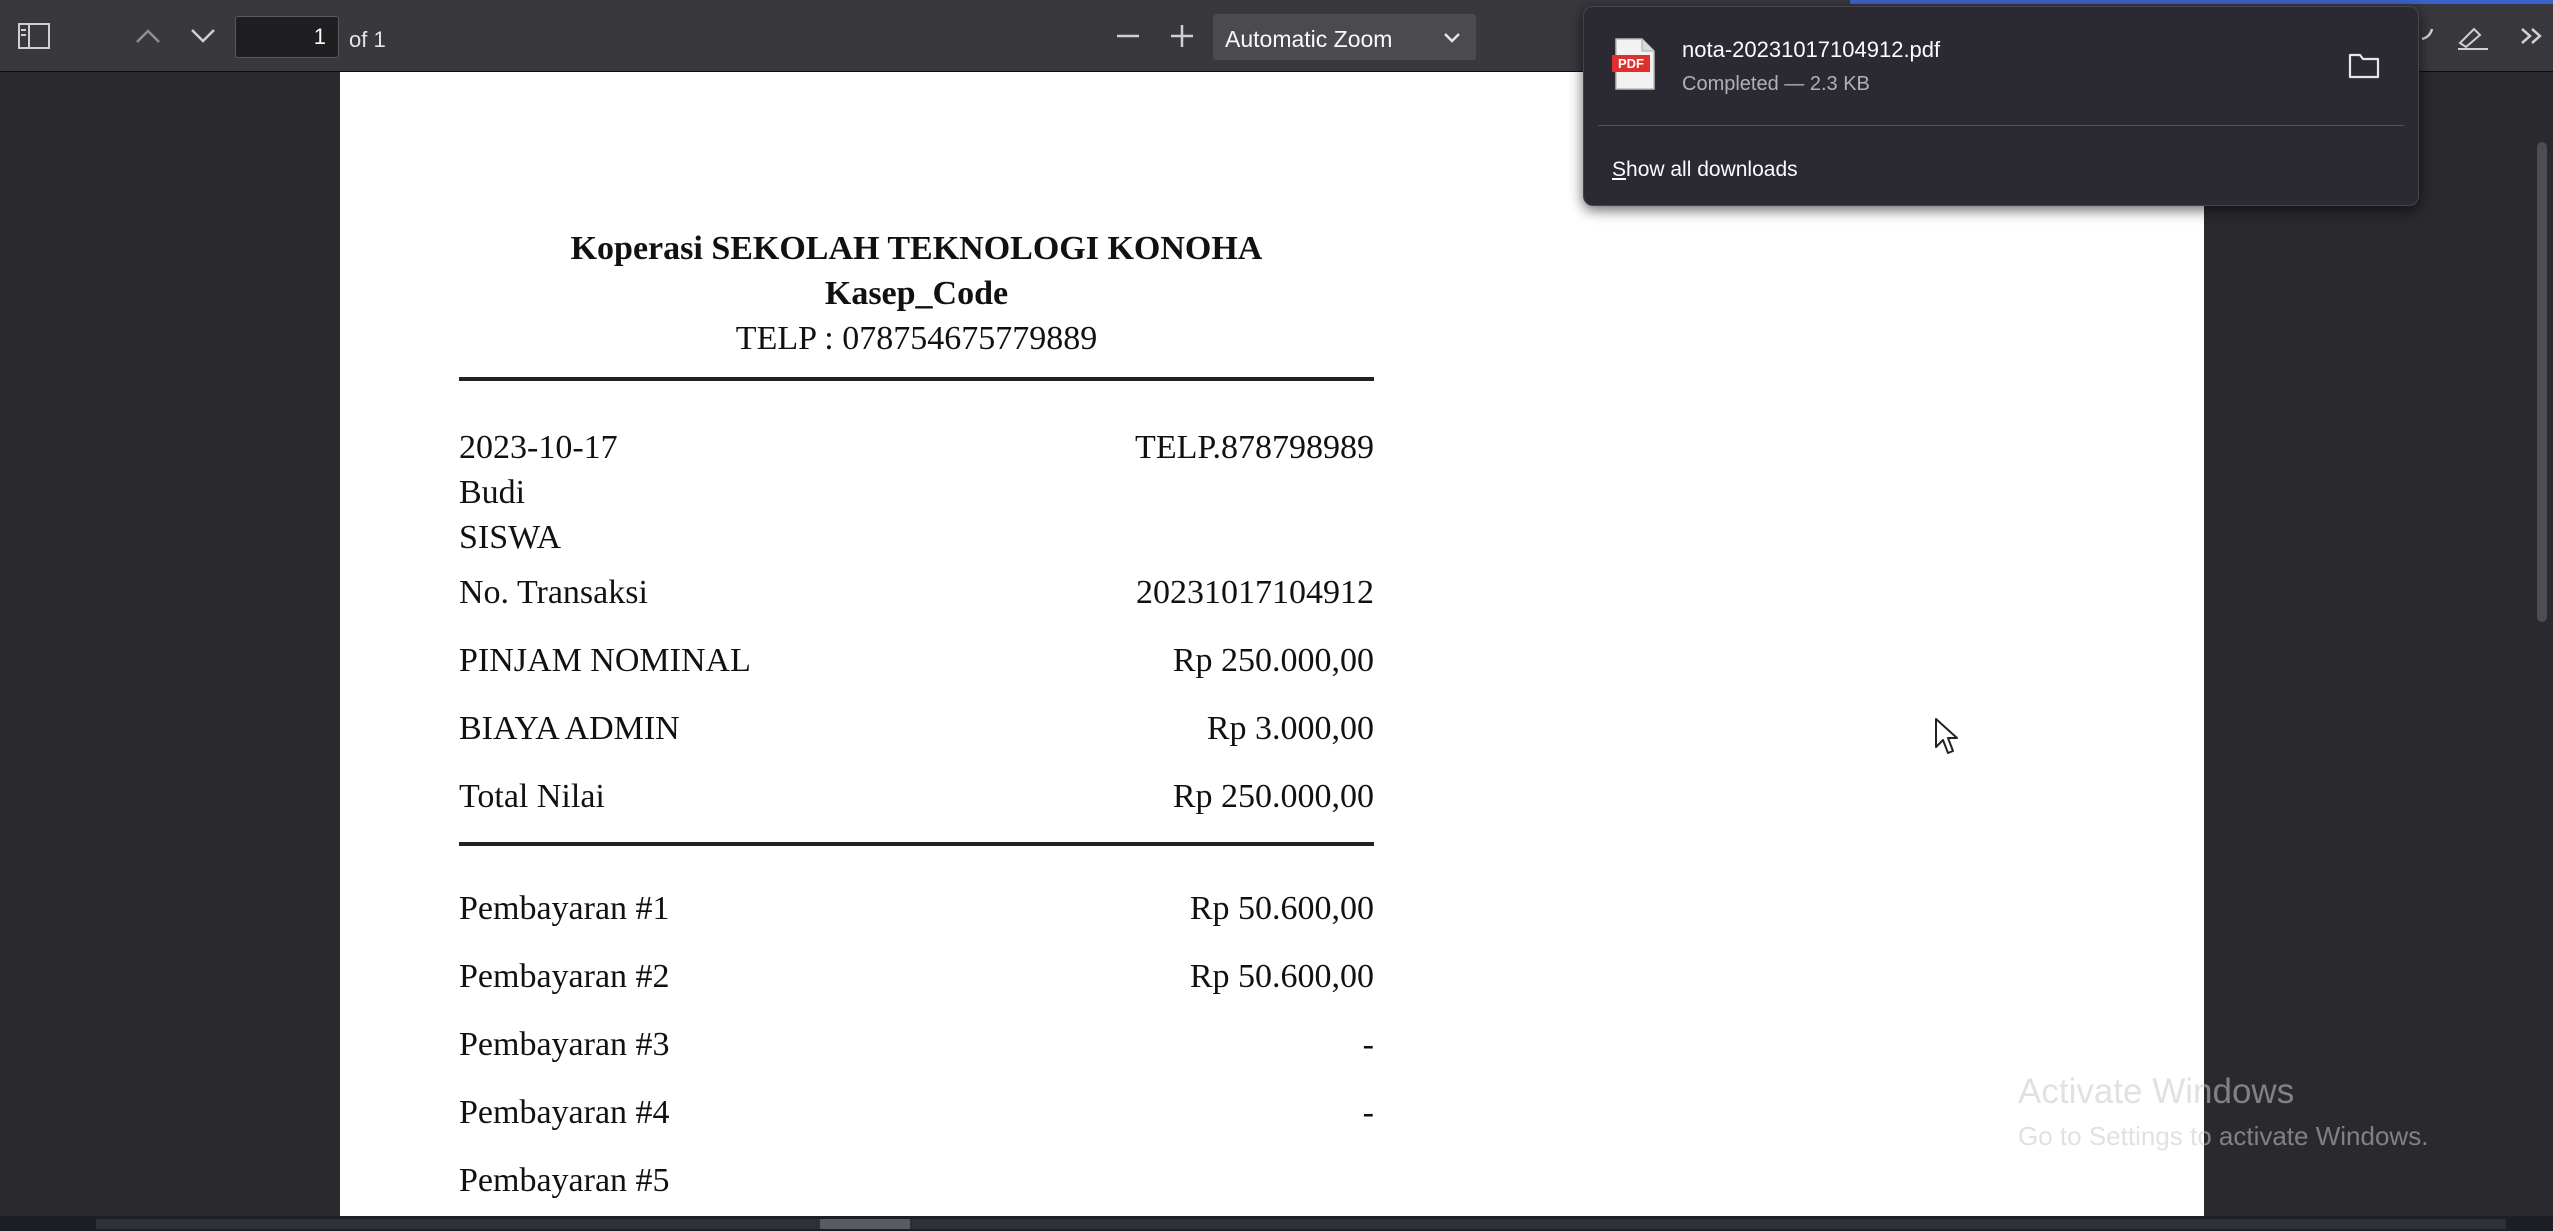 The height and width of the screenshot is (1231, 2553). I want to click on activation-watermark-title: Activate Windows, so click(2156, 1091).